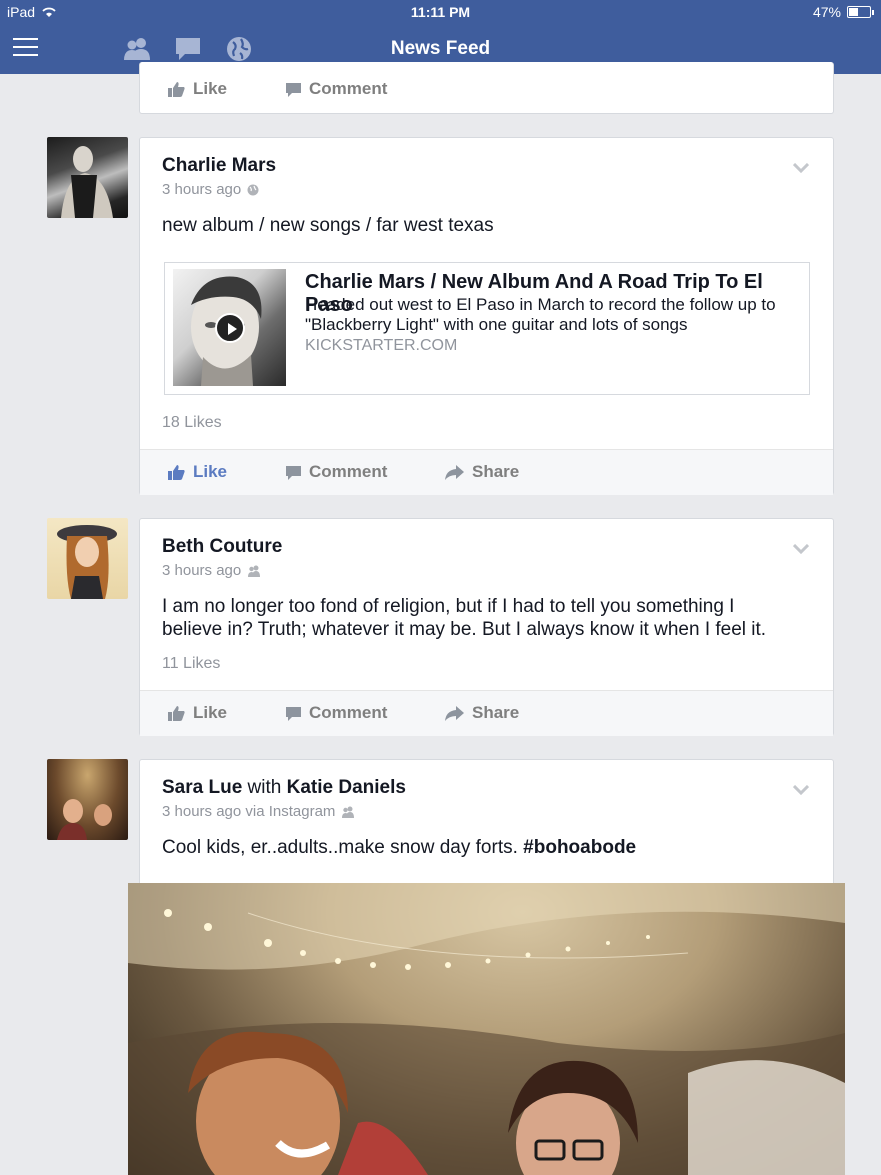 This screenshot has width=881, height=1175. What do you see at coordinates (248, 811) in the screenshot?
I see `timestamp: 3 hours ago via Instagram` at bounding box center [248, 811].